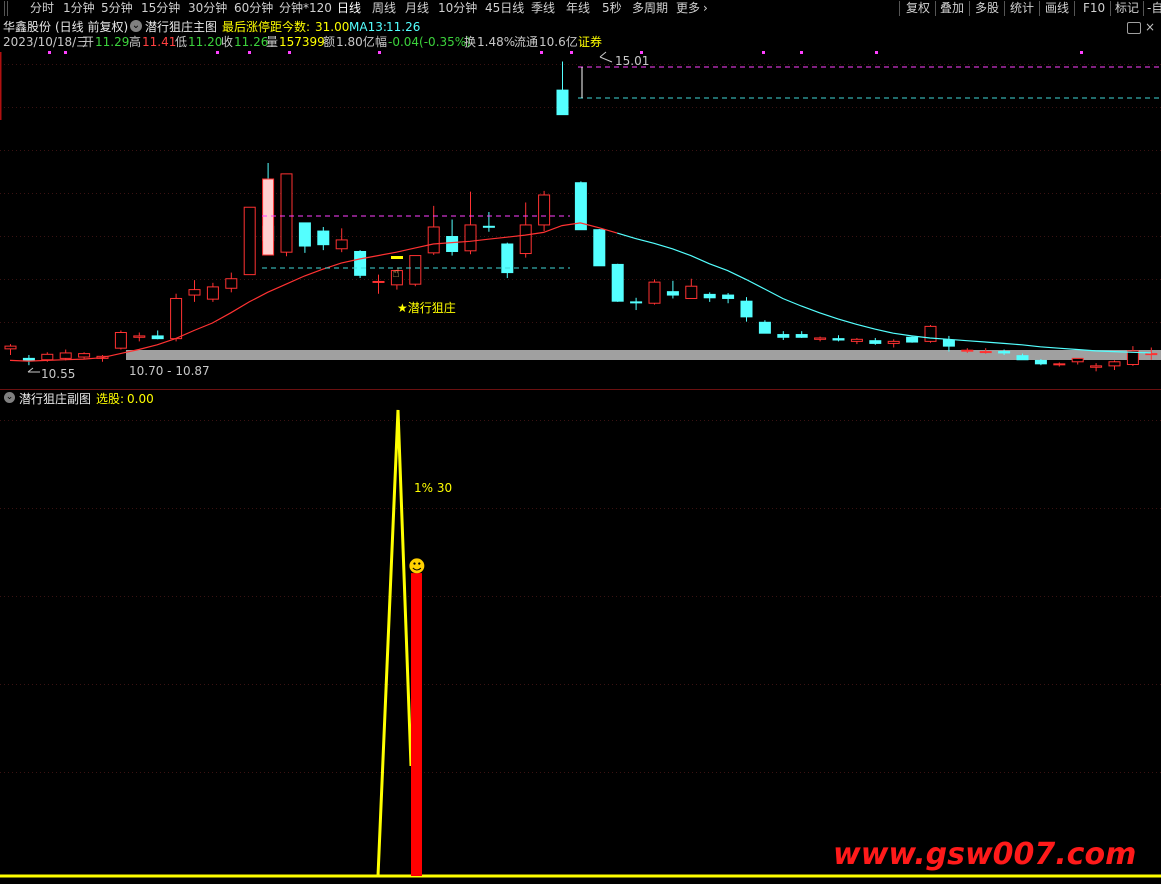 The width and height of the screenshot is (1161, 884). Describe the element at coordinates (396, 273) in the screenshot. I see `hand-pointer-icon: ☝` at that location.